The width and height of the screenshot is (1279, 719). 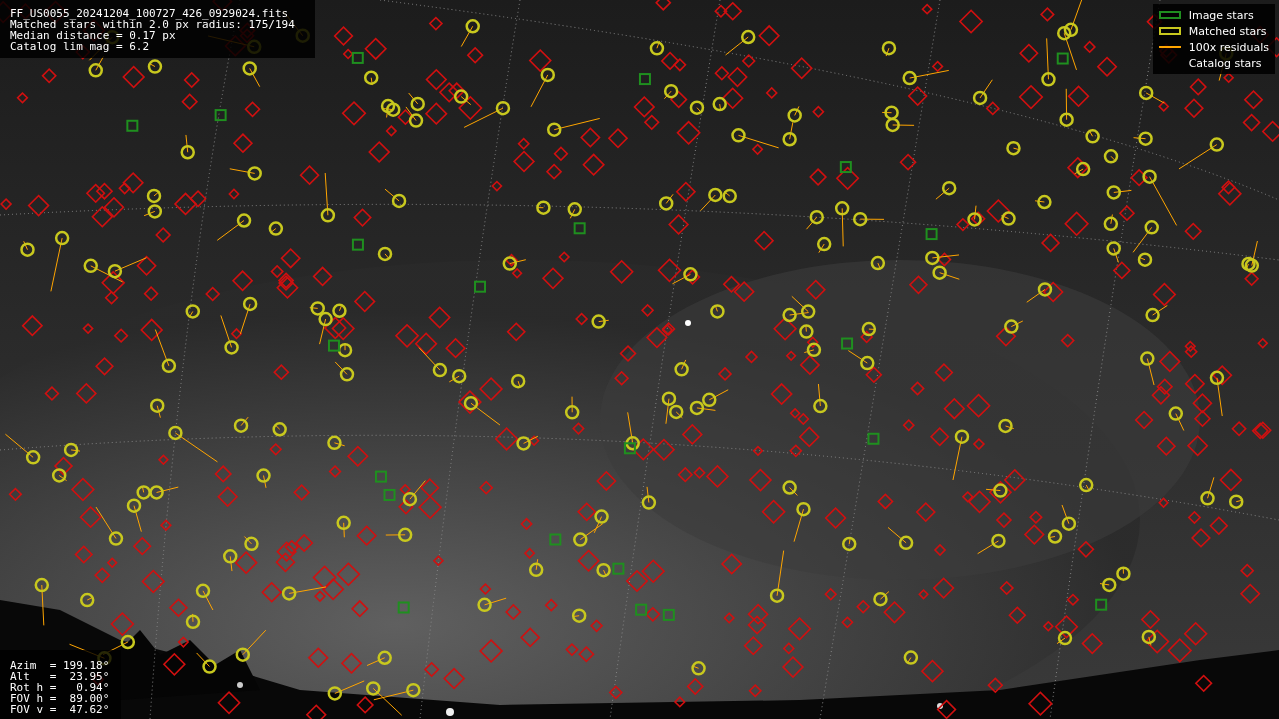 I want to click on info-text: Catalog lim mag = 6.2, so click(x=80, y=46).